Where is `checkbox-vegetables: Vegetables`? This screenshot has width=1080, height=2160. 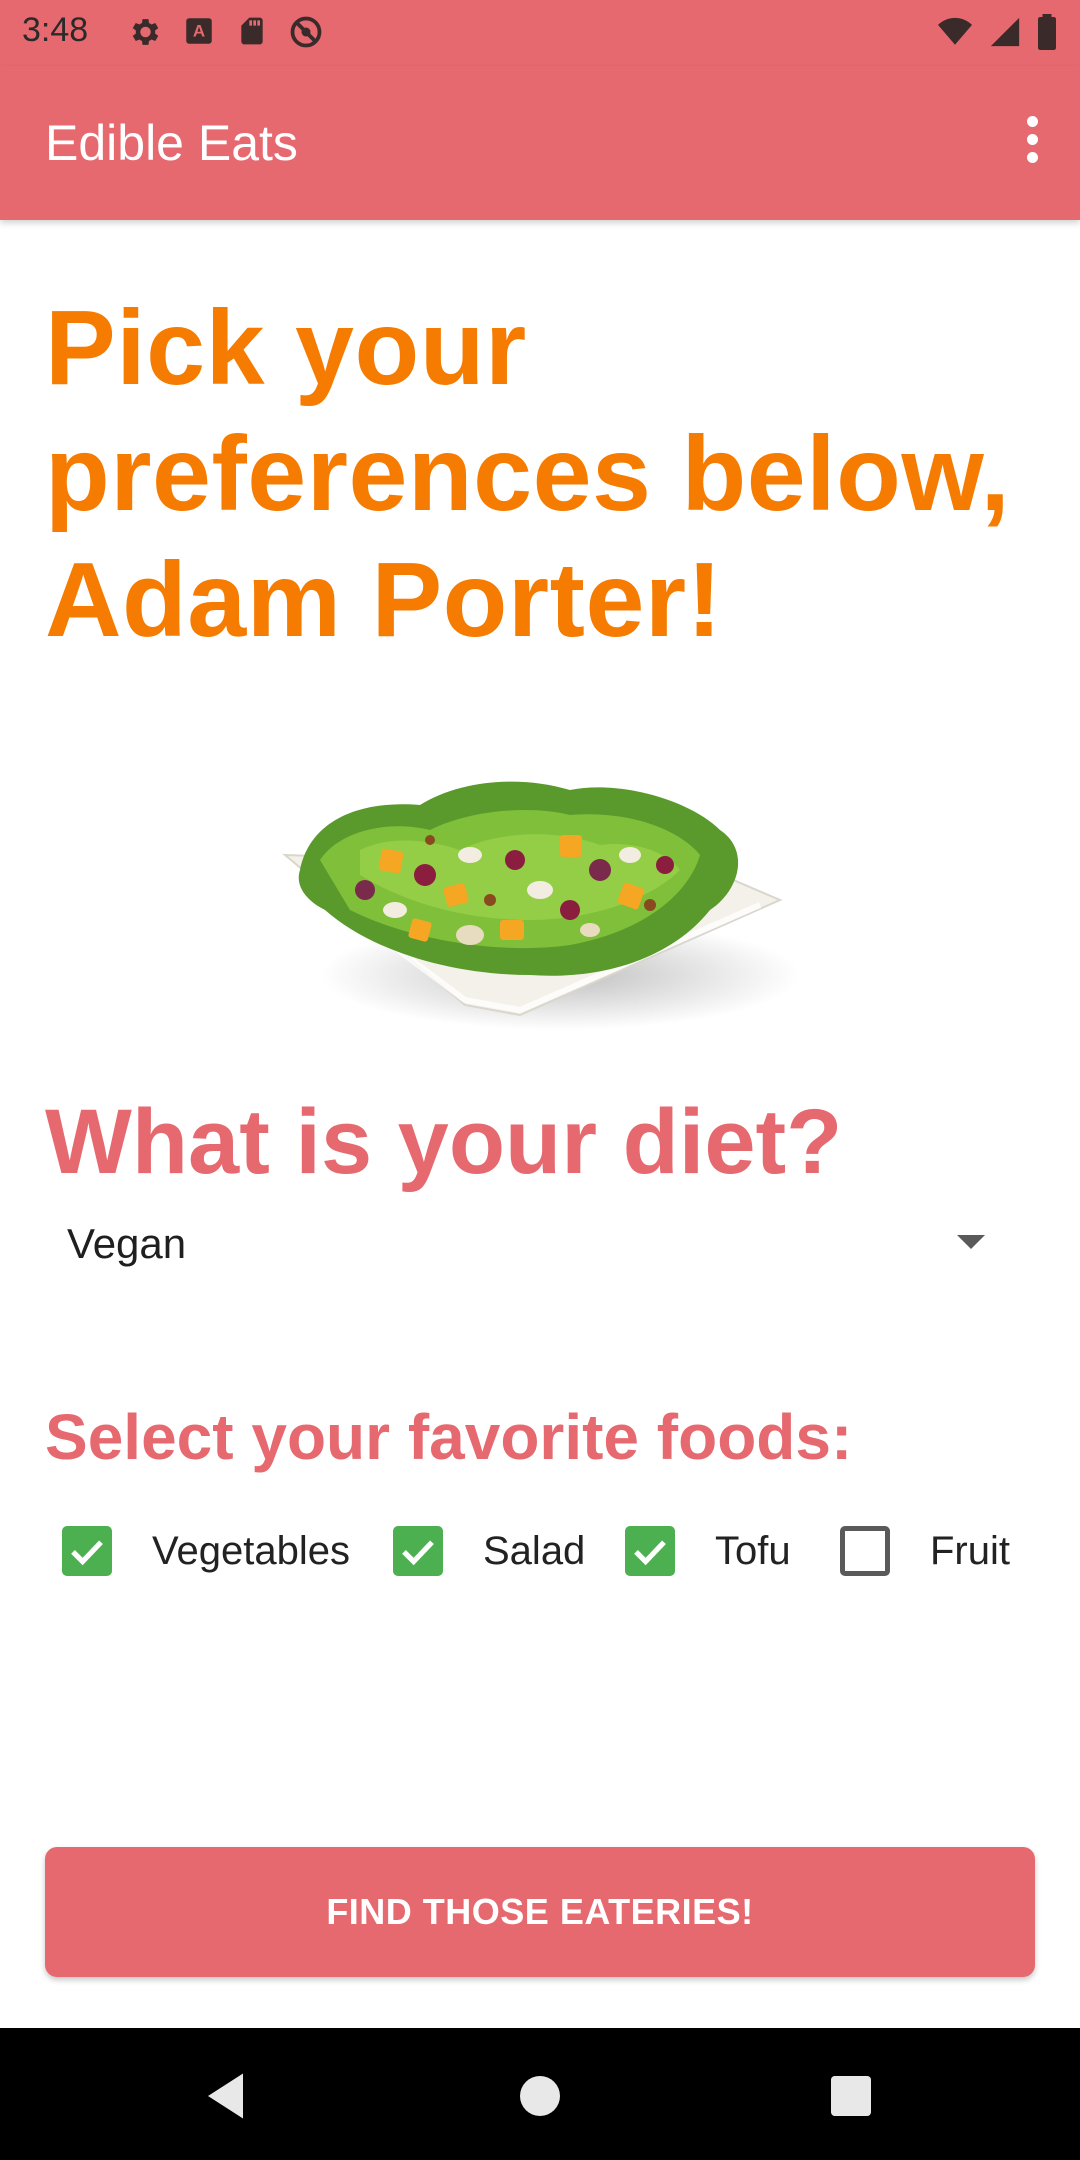
checkbox-vegetables: Vegetables is located at coordinates (206, 1551).